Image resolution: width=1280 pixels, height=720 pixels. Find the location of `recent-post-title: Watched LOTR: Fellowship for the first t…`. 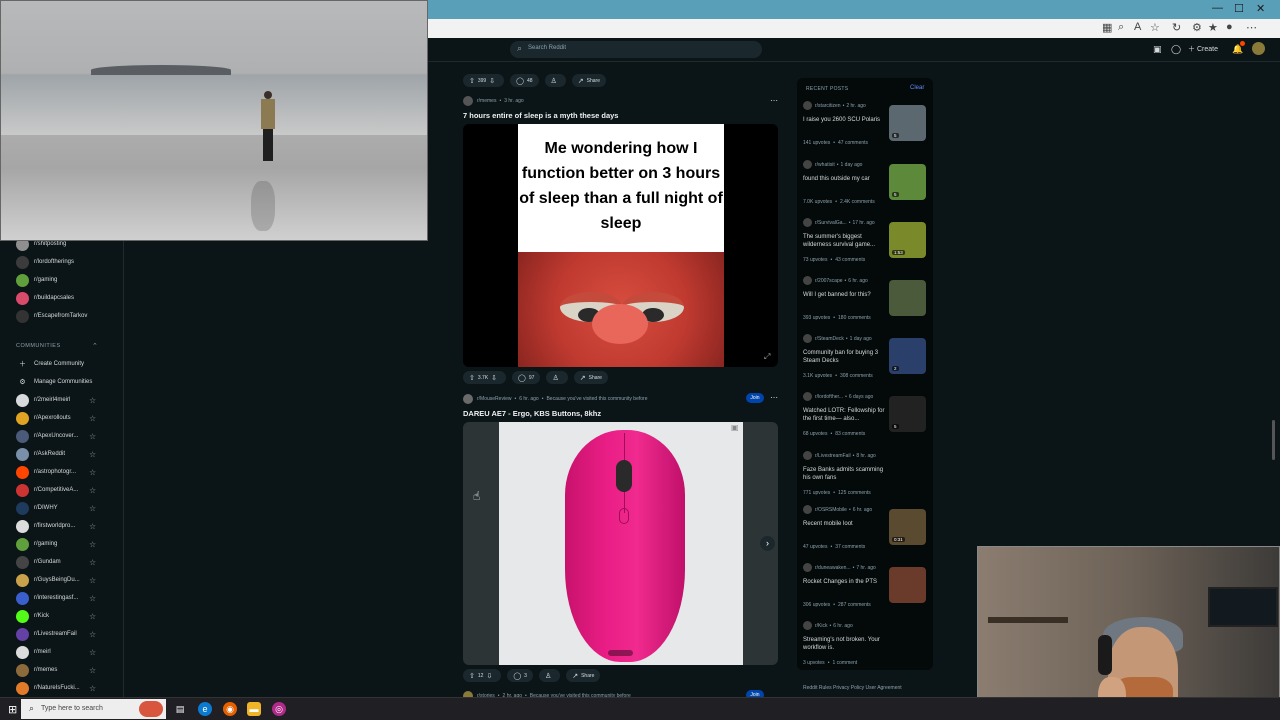

recent-post-title: Watched LOTR: Fellowship for the first t… is located at coordinates (845, 415).